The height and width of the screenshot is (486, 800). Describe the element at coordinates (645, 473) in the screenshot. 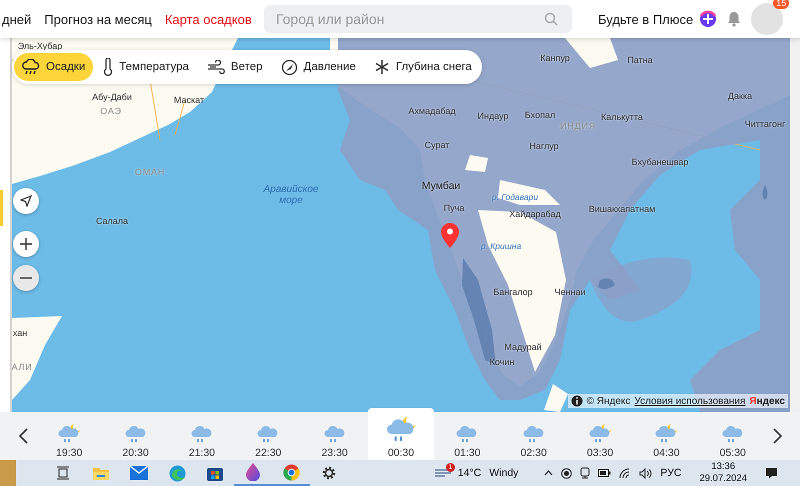

I see `speaker-icon` at that location.